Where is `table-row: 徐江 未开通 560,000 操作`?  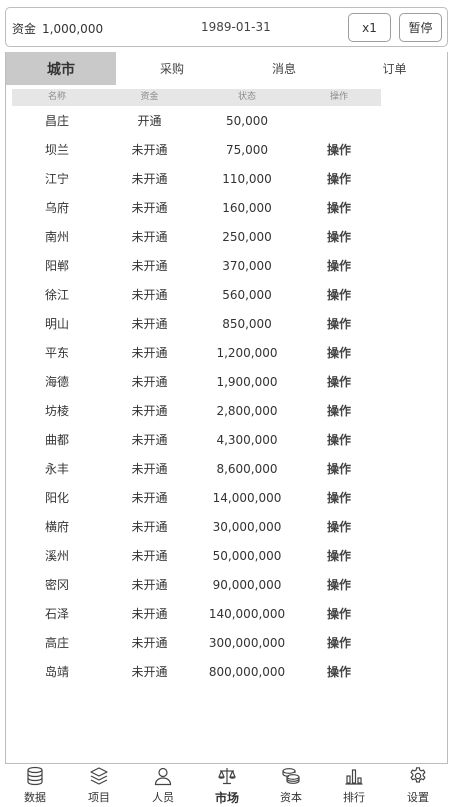
table-row: 徐江 未开通 560,000 操作 is located at coordinates (196, 295).